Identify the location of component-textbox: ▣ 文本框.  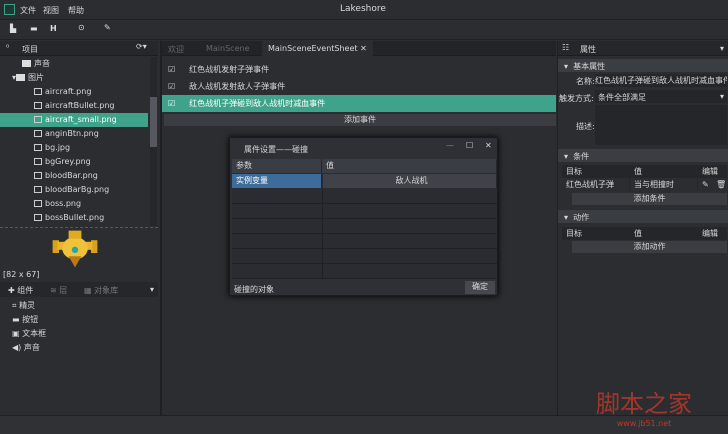
(29, 334).